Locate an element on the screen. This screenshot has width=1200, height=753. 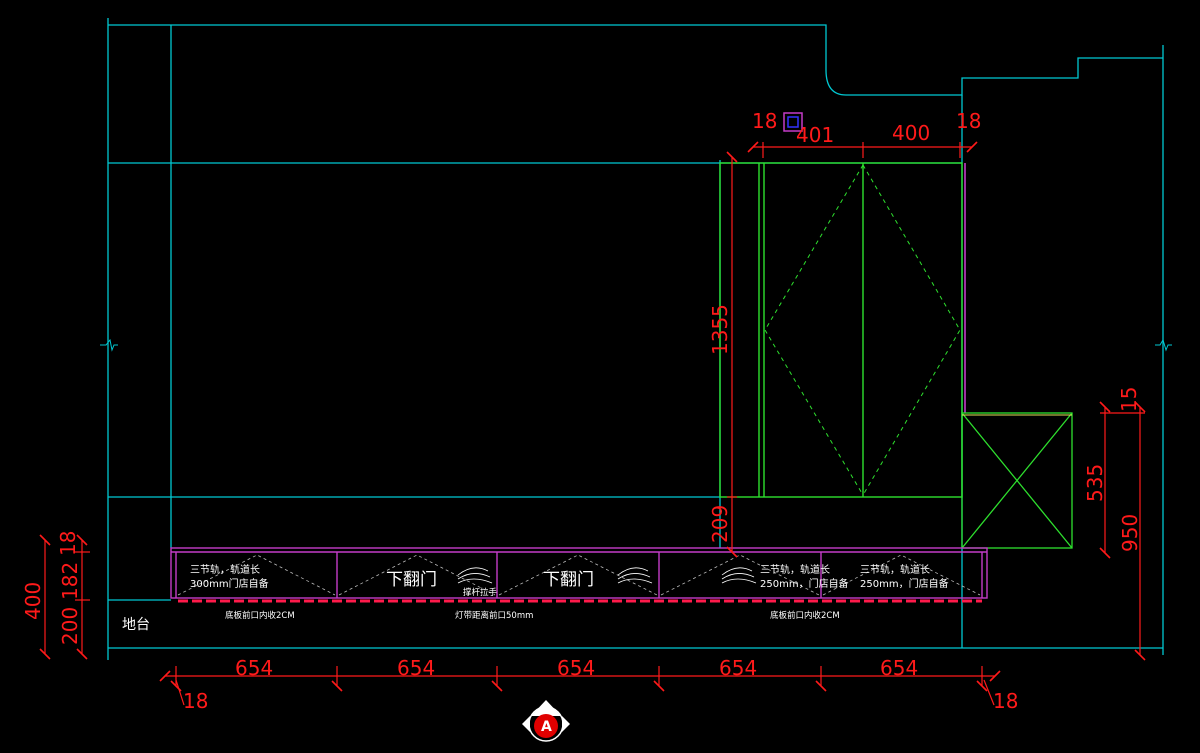
floor-note-center: 灯带距离前口50mm is located at coordinates (494, 615).